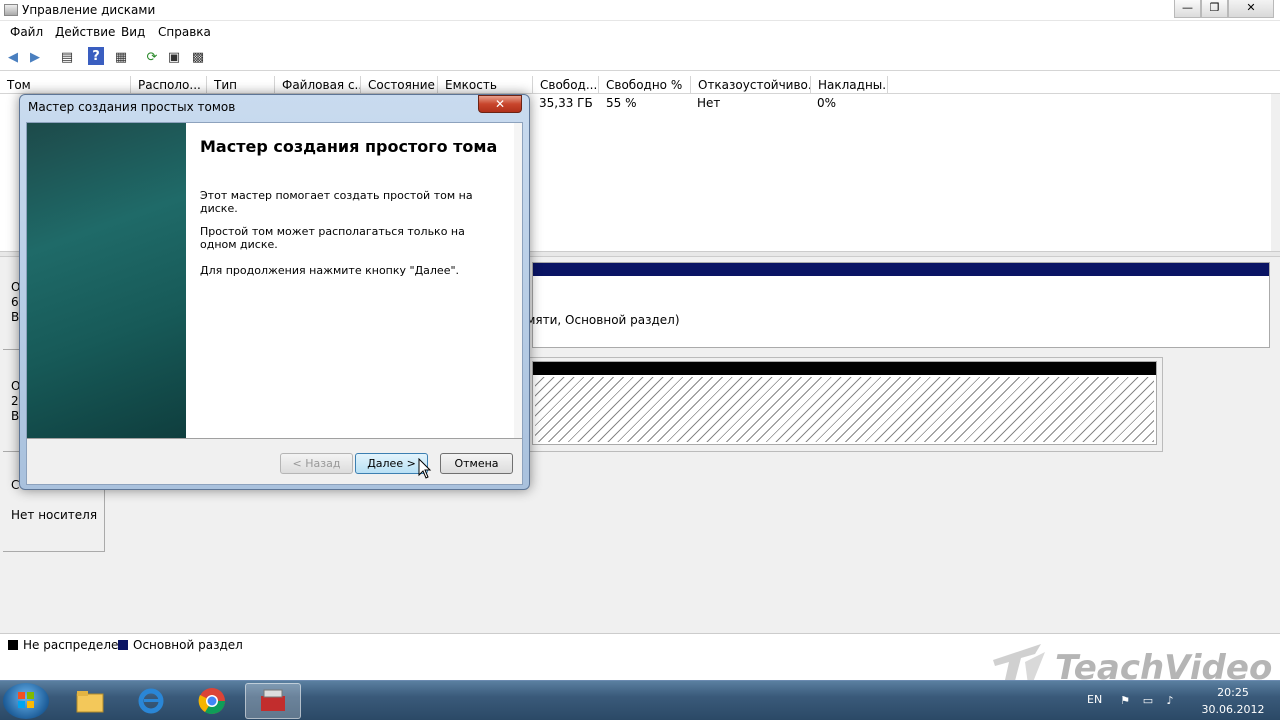  Describe the element at coordinates (121, 57) in the screenshot. I see `properties-icon: ▦` at that location.